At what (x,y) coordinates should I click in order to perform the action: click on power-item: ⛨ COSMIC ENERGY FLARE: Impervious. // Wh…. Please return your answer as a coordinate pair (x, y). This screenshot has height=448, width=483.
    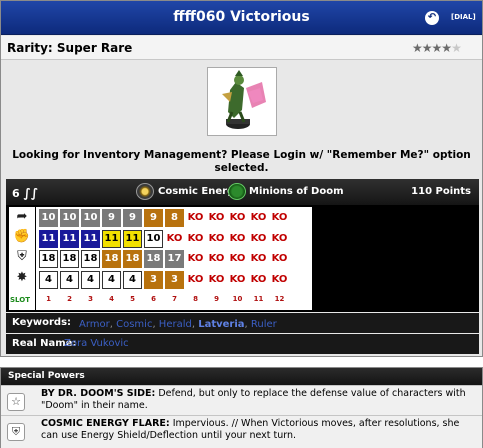
    Looking at the image, I should click on (241, 431).